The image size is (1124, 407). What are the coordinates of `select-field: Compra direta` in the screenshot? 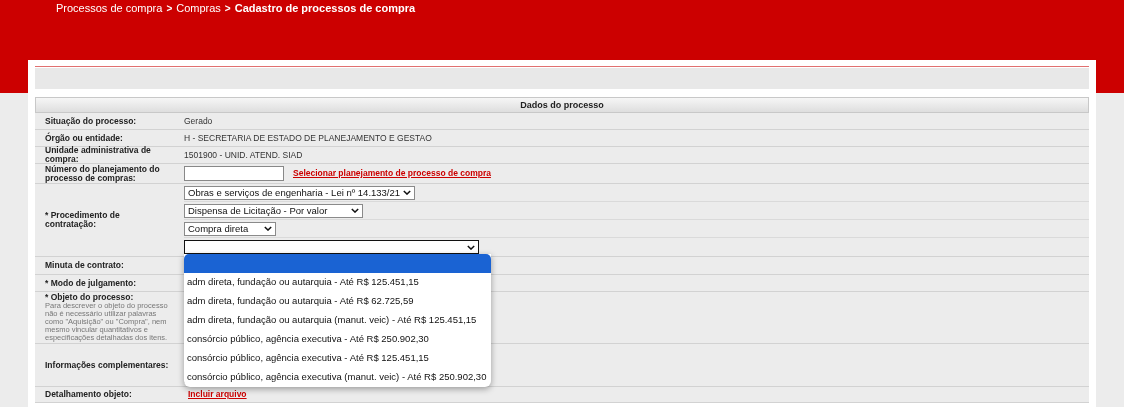 It's located at (230, 228).